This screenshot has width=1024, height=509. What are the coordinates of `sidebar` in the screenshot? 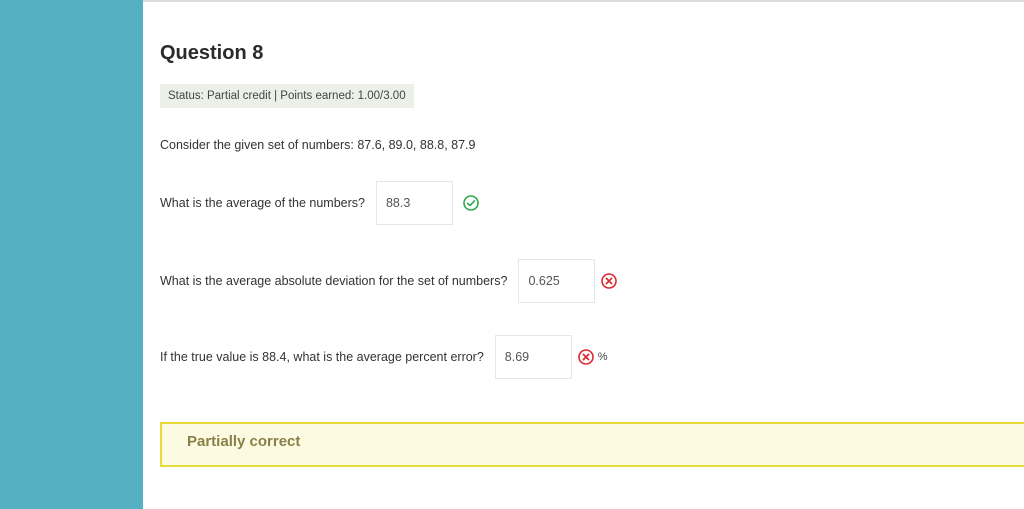 It's located at (71, 254).